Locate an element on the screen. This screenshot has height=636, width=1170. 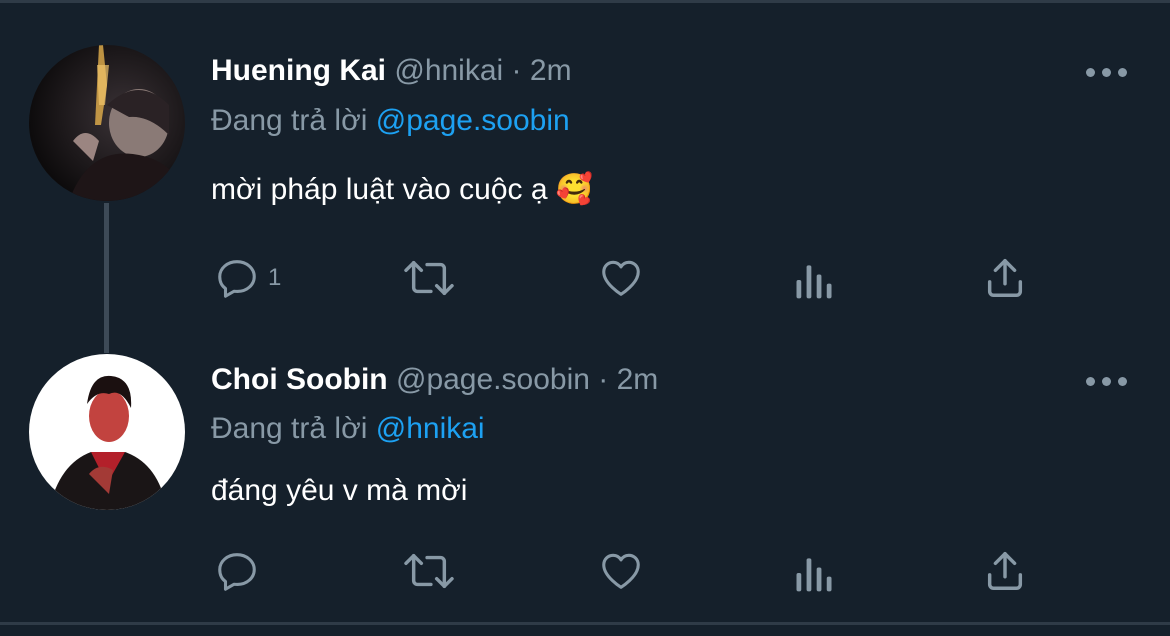
replying-to: Đang trả lời @hnikai is located at coordinates (348, 429).